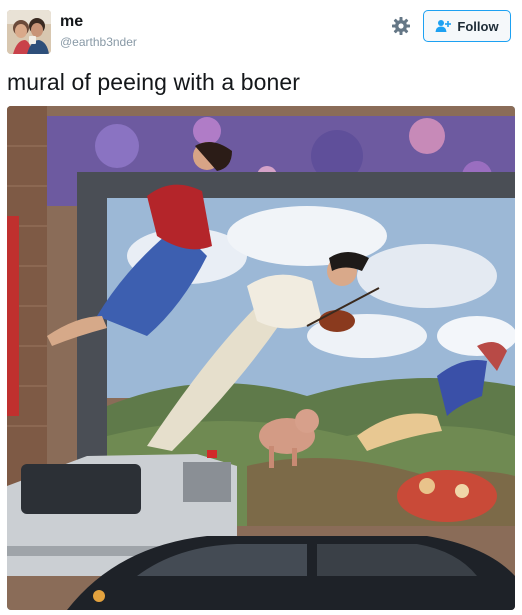 The height and width of the screenshot is (615, 522). I want to click on add-user-icon, so click(443, 26).